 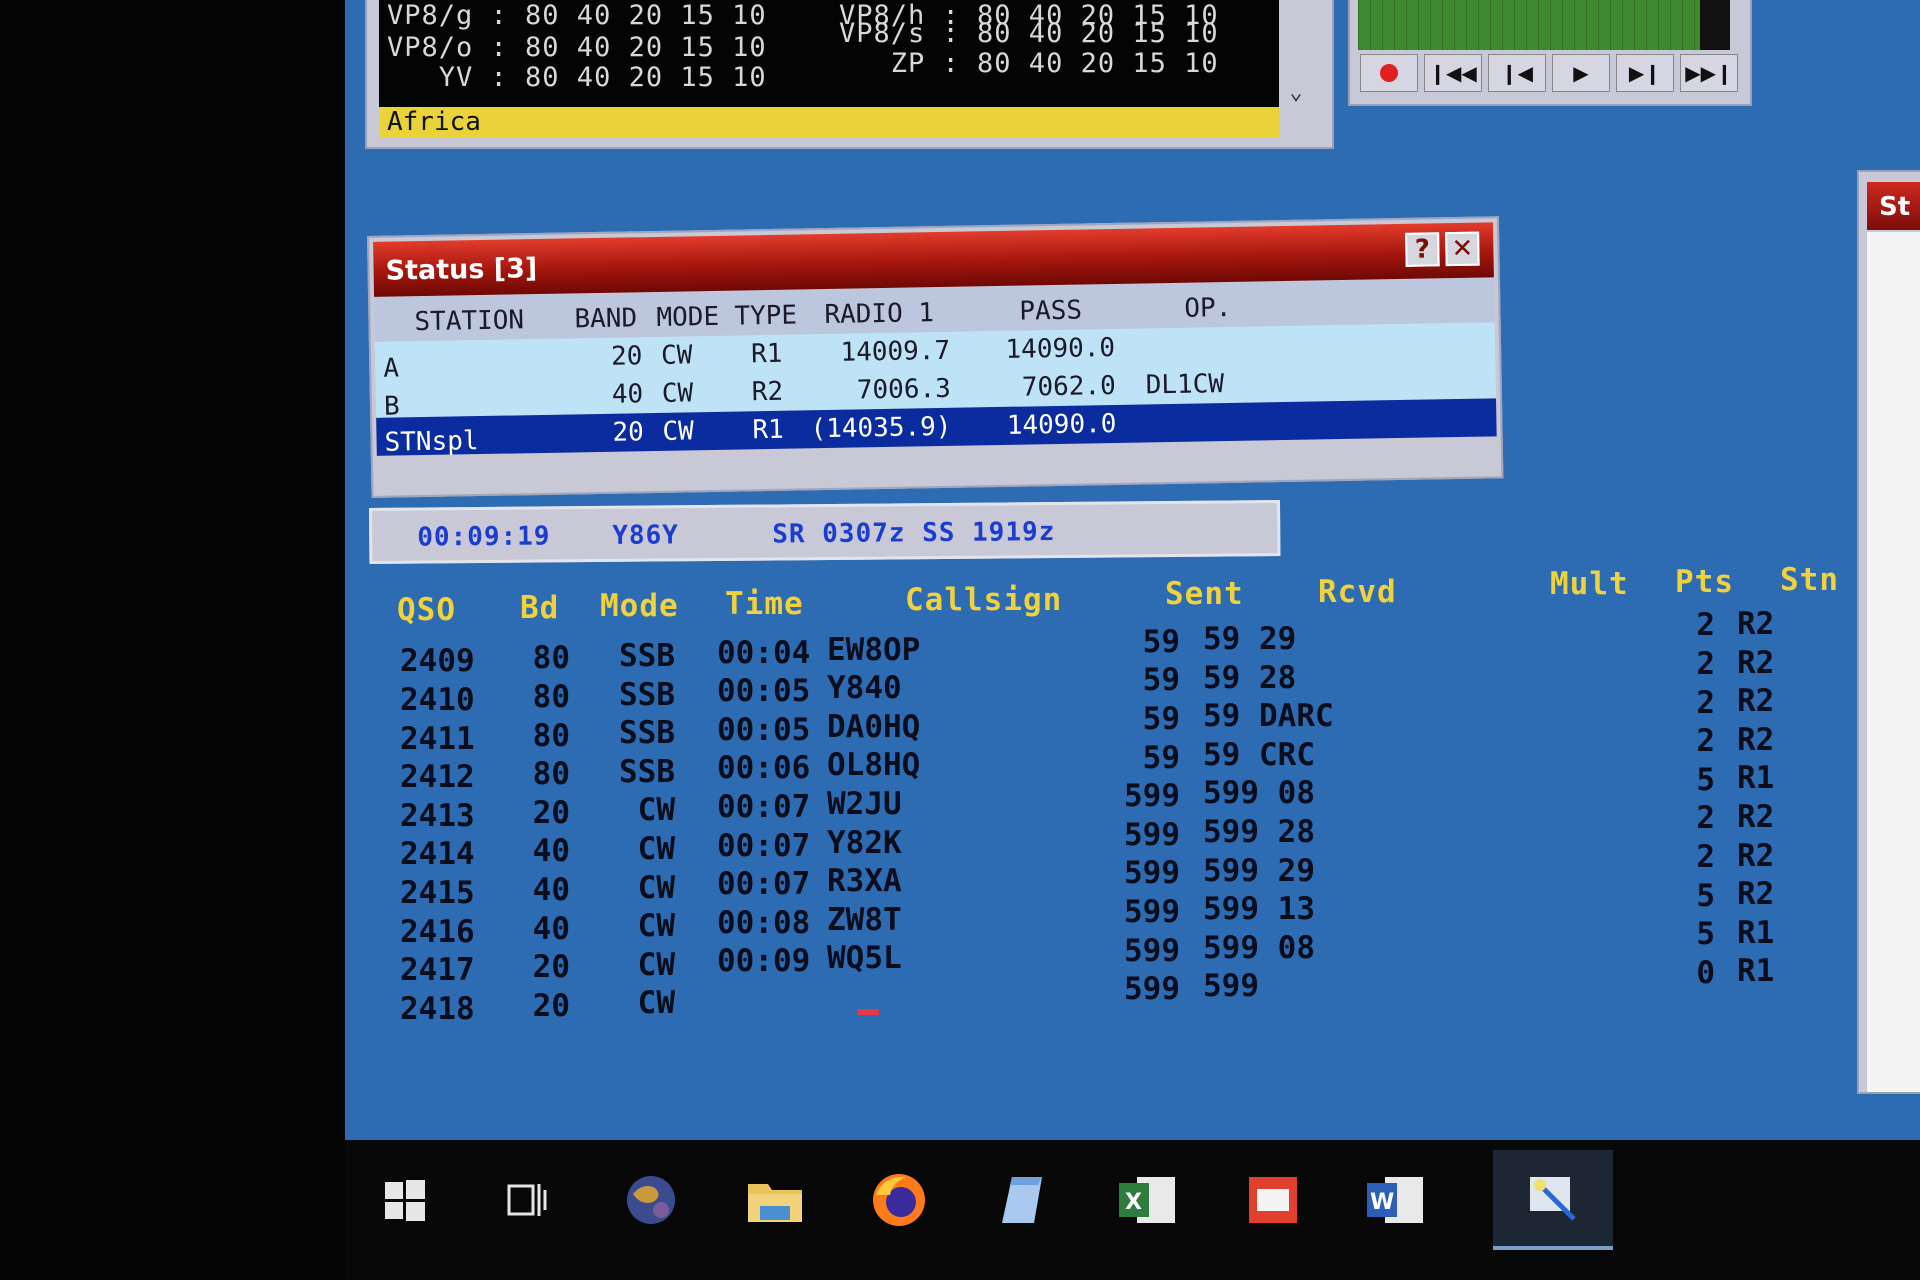 I want to click on col-mode: MODE, so click(x=688, y=317).